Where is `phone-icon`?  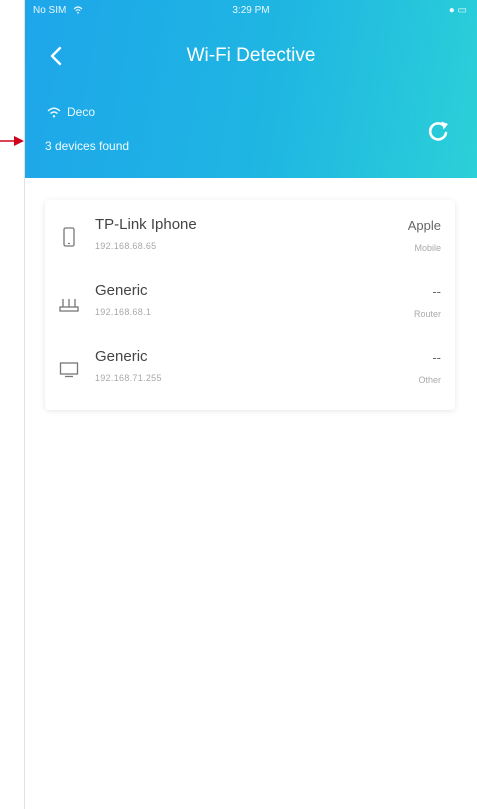
phone-icon is located at coordinates (69, 237).